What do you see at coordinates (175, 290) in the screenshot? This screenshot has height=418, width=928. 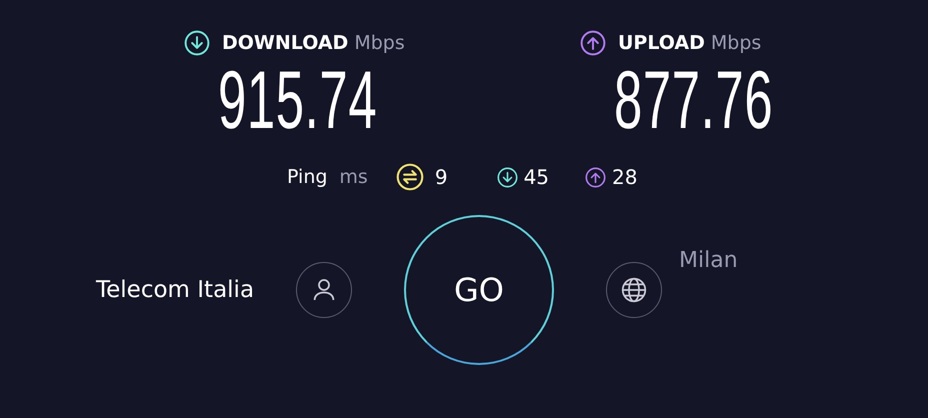 I see `provider-name: Telecom Italia` at bounding box center [175, 290].